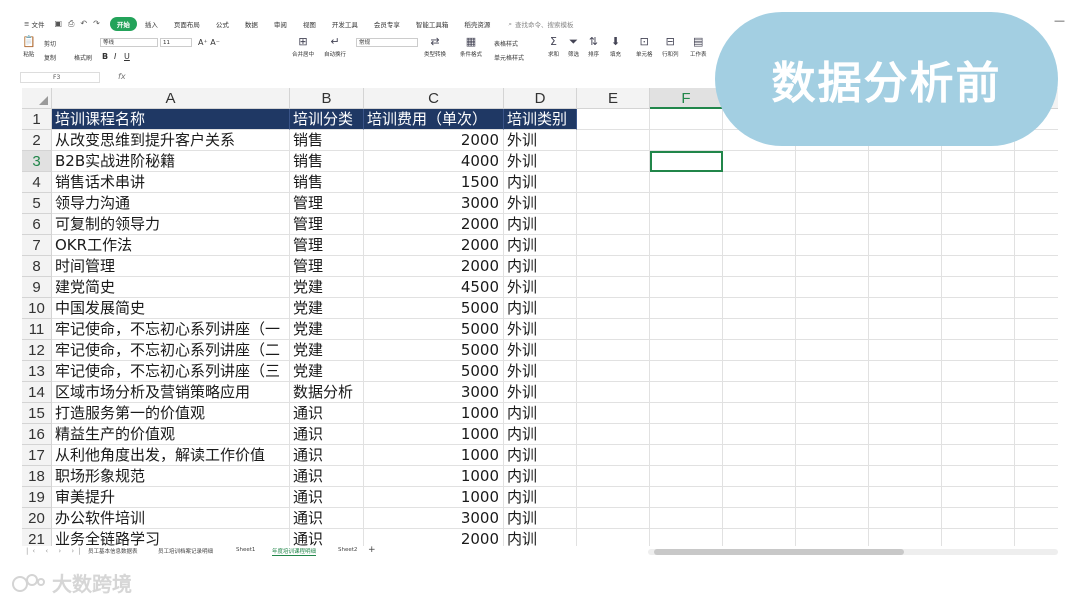 This screenshot has height=604, width=1079. What do you see at coordinates (345, 24) in the screenshot?
I see `tab-7: 开发工具` at bounding box center [345, 24].